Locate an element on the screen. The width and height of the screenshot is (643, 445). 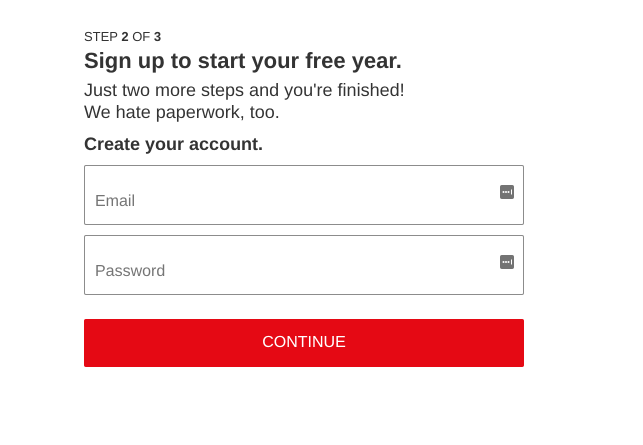
subtitle-text: Just two more steps and you're finished! is located at coordinates (244, 90).